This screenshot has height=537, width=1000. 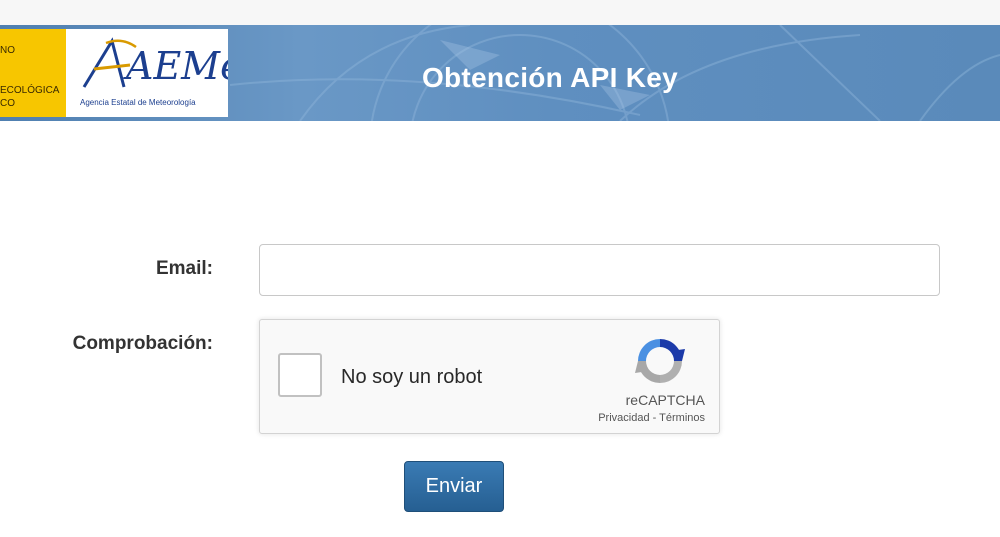 What do you see at coordinates (7, 103) in the screenshot?
I see `gov-logo-line: CO` at bounding box center [7, 103].